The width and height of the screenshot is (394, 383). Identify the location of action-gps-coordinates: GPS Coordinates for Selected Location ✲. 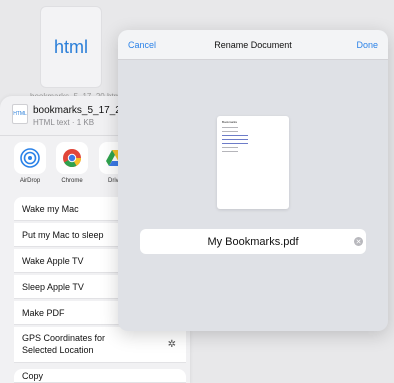
(100, 345).